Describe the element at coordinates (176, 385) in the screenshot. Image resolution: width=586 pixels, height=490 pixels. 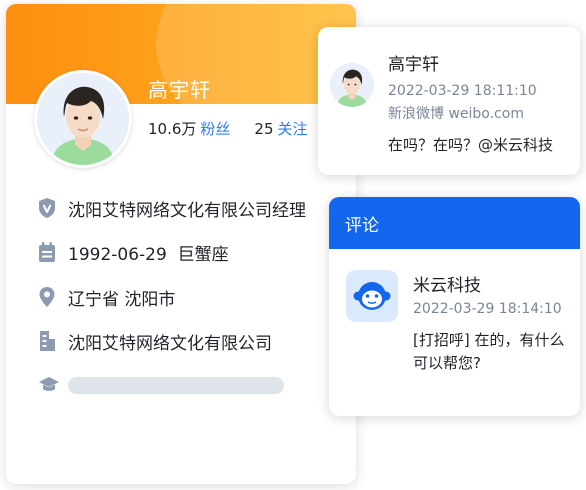
I see `education-placeholder-bar` at that location.